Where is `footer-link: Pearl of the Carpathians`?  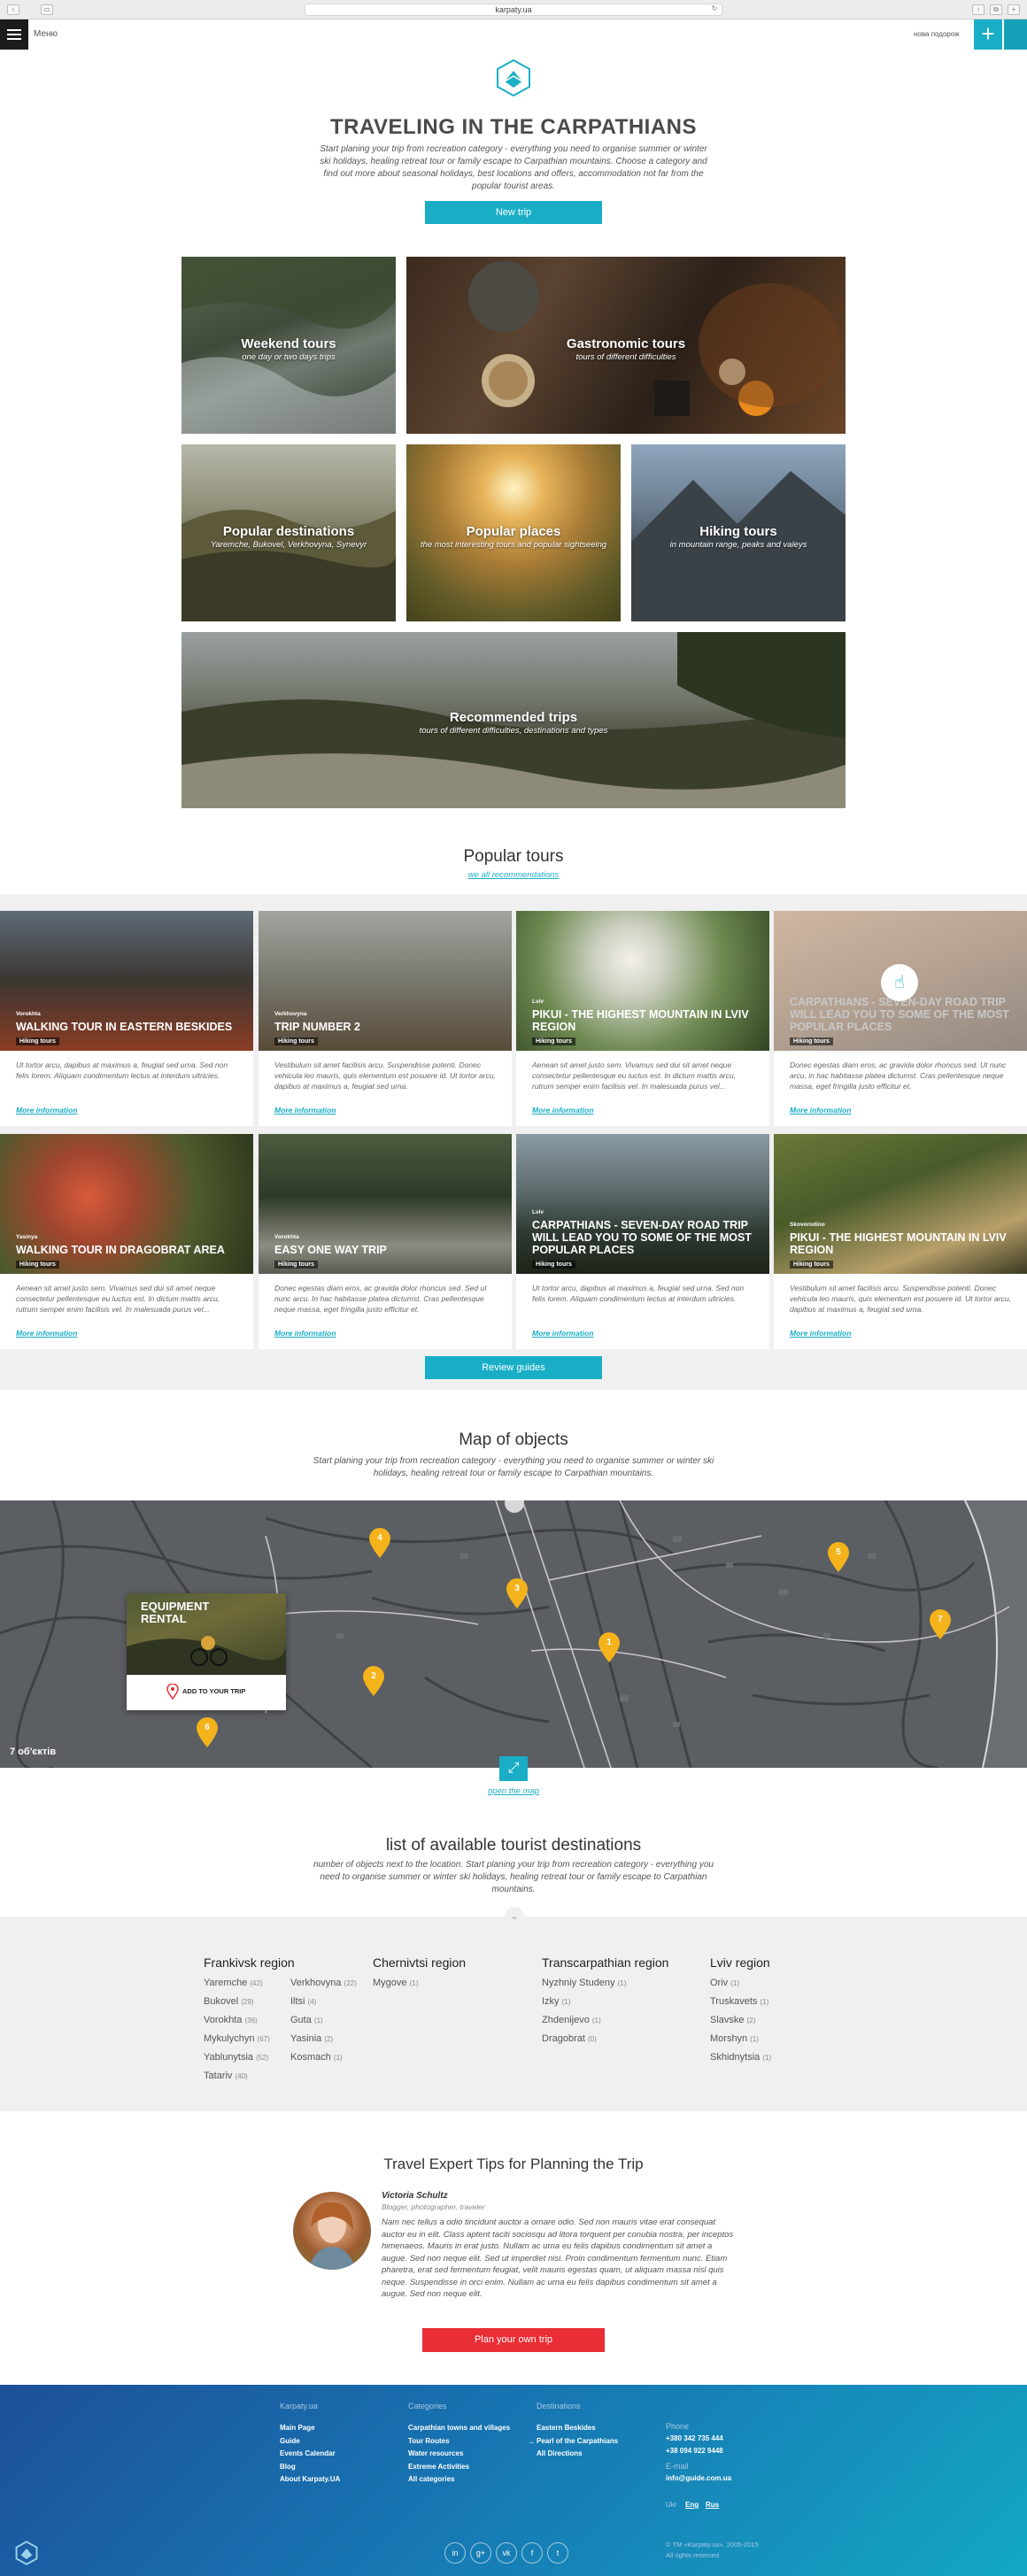
footer-link: Pearl of the Carpathians is located at coordinates (577, 2442).